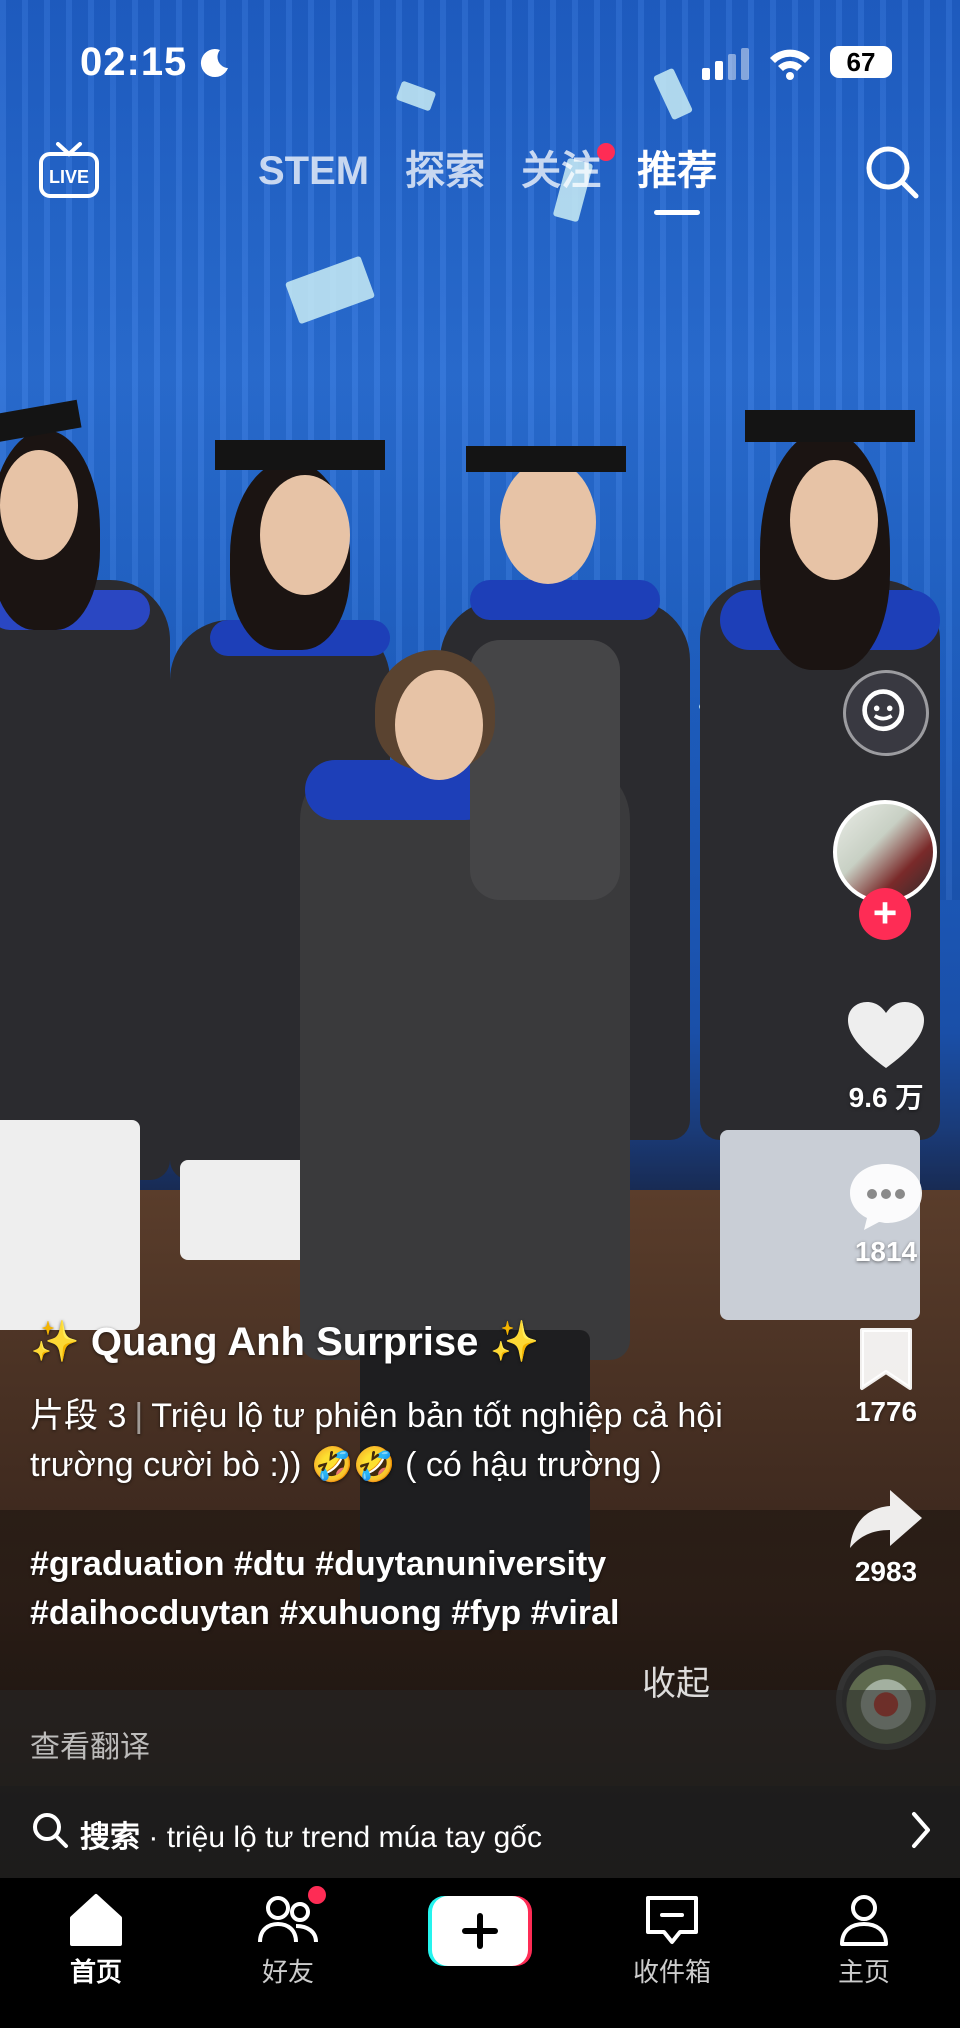 This screenshot has width=960, height=2028. I want to click on comment-button: 1814, so click(886, 1214).